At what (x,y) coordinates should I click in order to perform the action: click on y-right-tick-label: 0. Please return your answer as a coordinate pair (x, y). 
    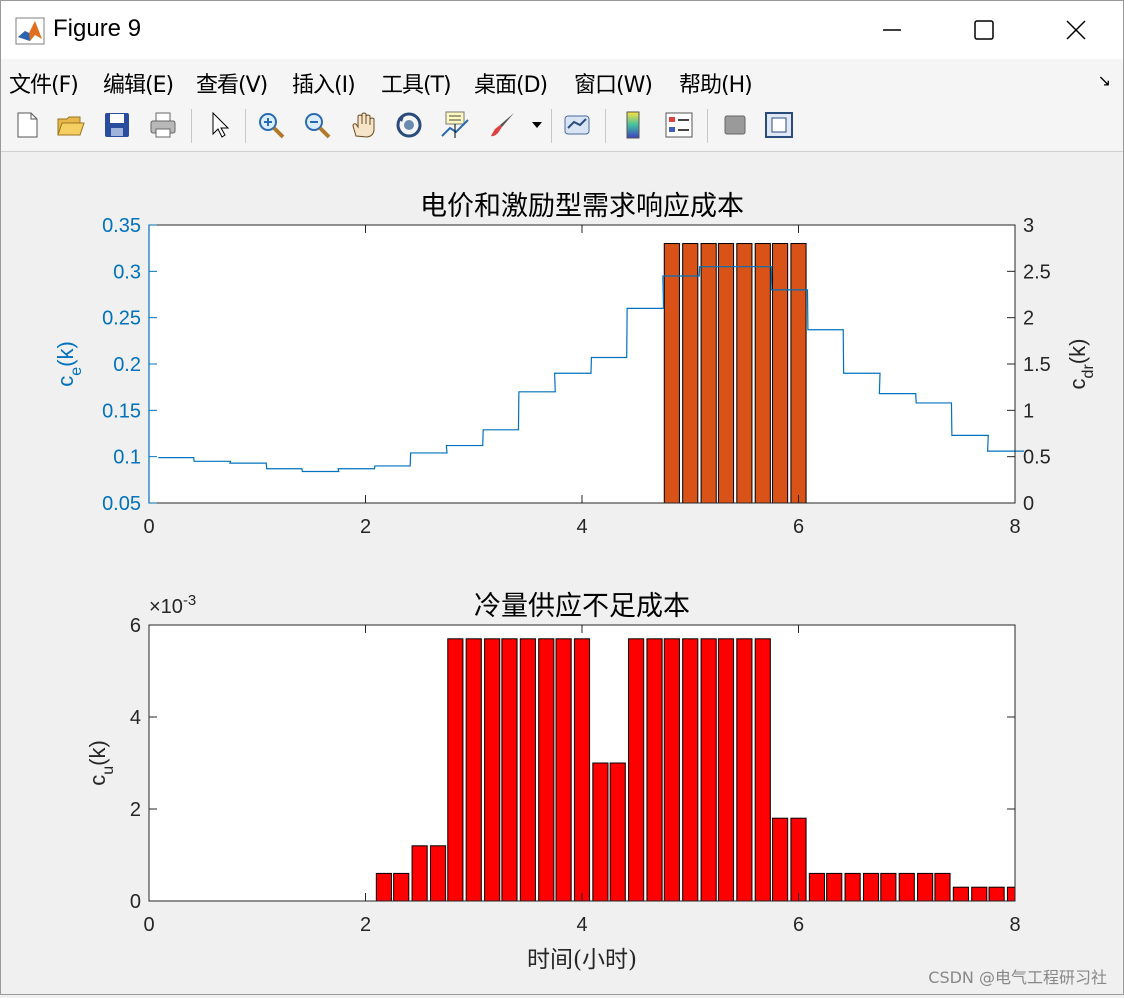
    Looking at the image, I should click on (1028, 504).